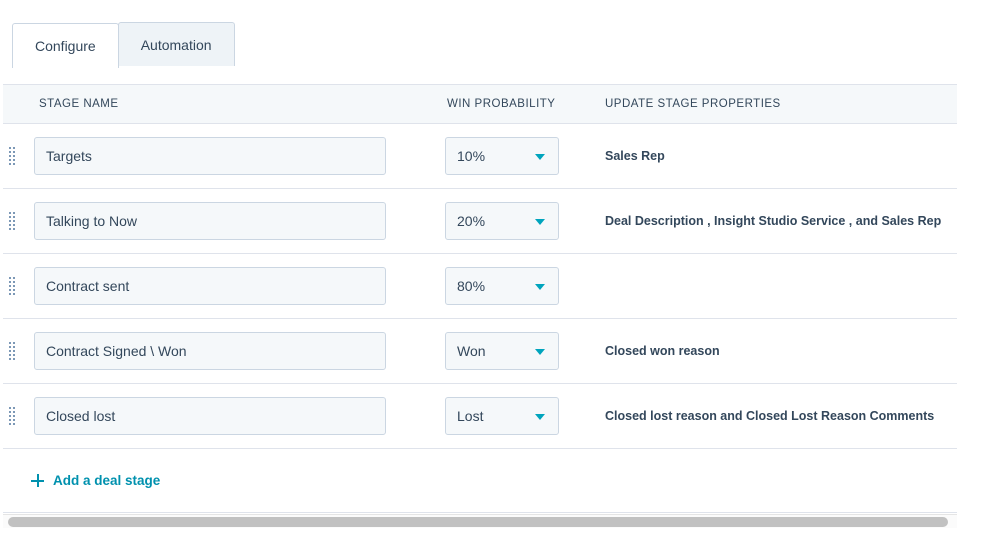 The image size is (998, 540). What do you see at coordinates (502, 351) in the screenshot?
I see `win-probability-select: Won` at bounding box center [502, 351].